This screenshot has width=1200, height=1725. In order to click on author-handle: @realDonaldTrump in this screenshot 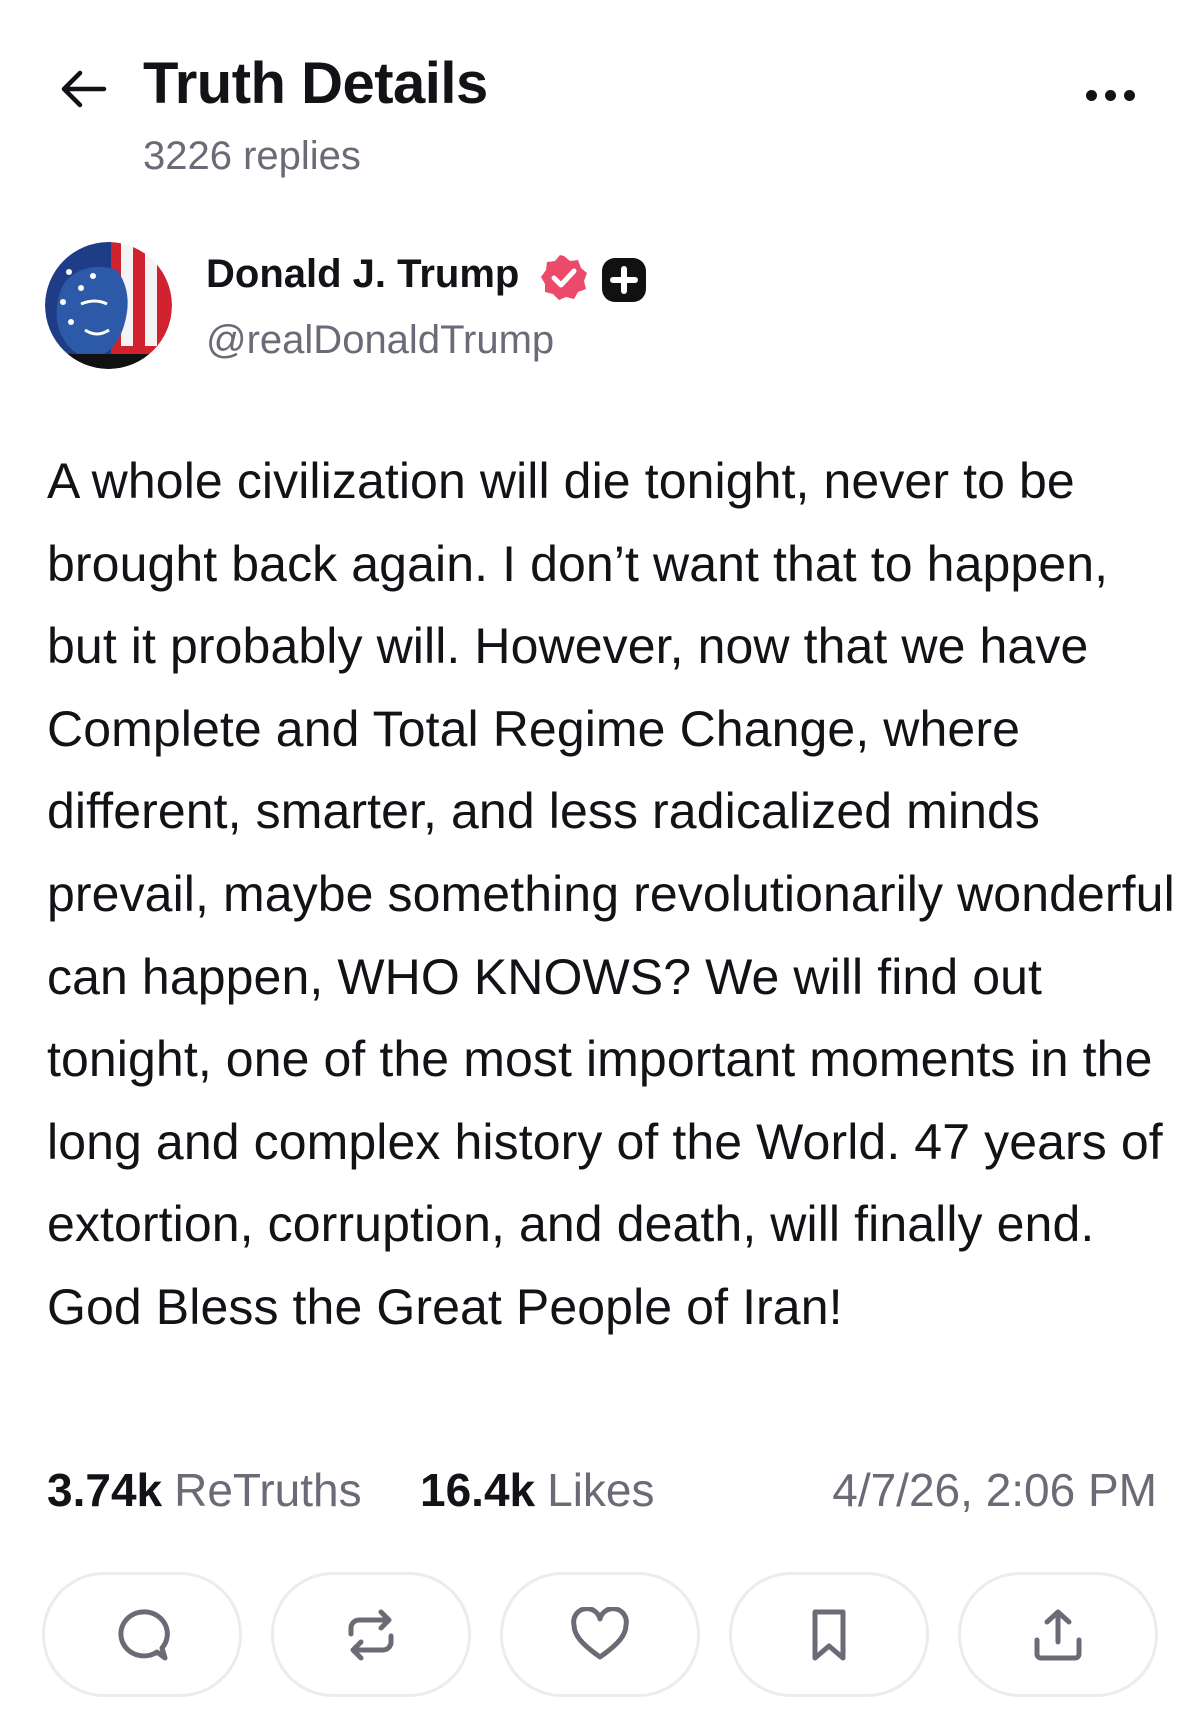, I will do `click(380, 340)`.